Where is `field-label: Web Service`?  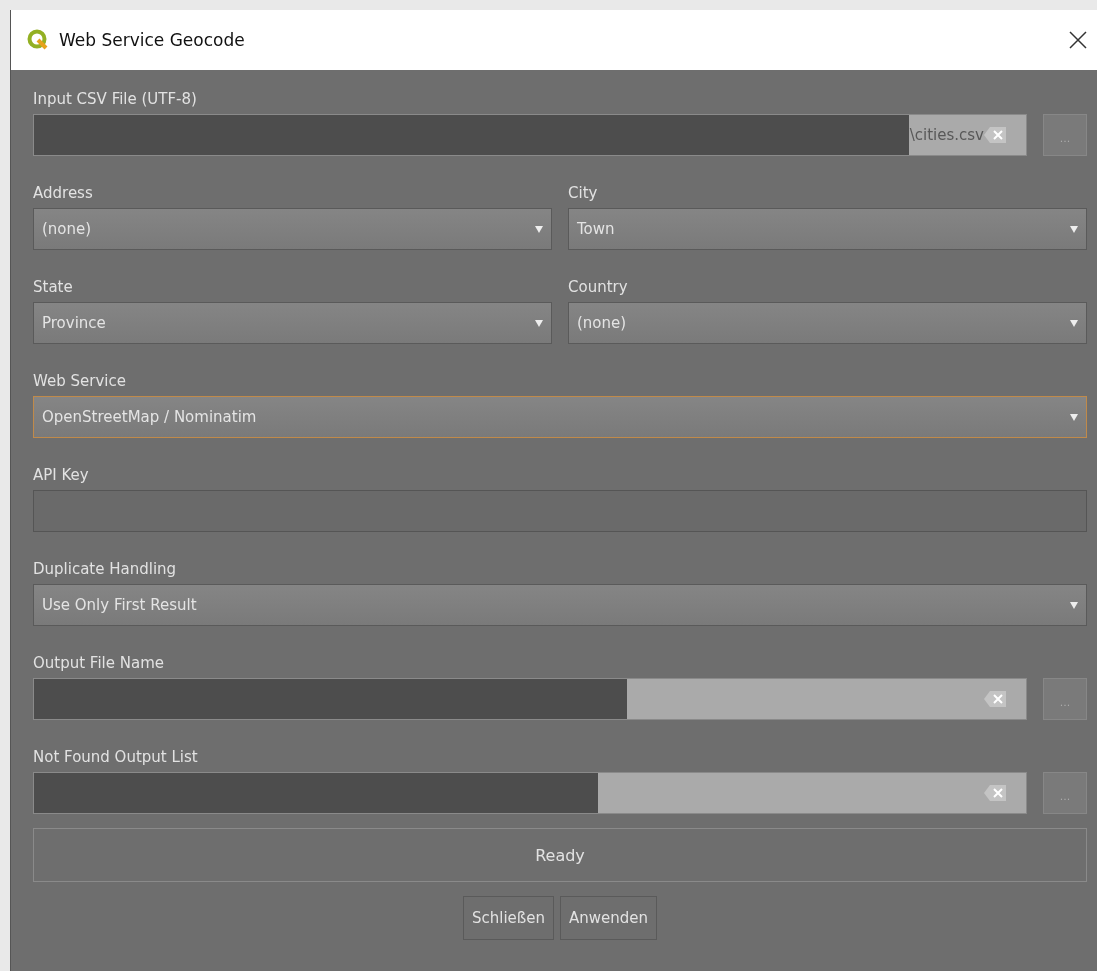 field-label: Web Service is located at coordinates (80, 381).